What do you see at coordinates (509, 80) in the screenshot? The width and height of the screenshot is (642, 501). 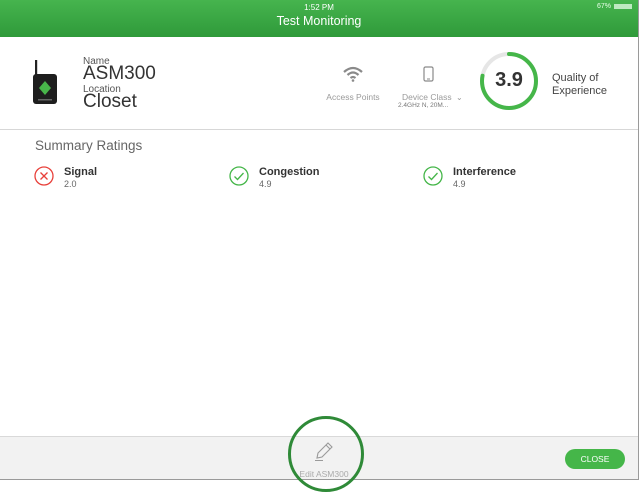 I see `quality-score: 3.9` at bounding box center [509, 80].